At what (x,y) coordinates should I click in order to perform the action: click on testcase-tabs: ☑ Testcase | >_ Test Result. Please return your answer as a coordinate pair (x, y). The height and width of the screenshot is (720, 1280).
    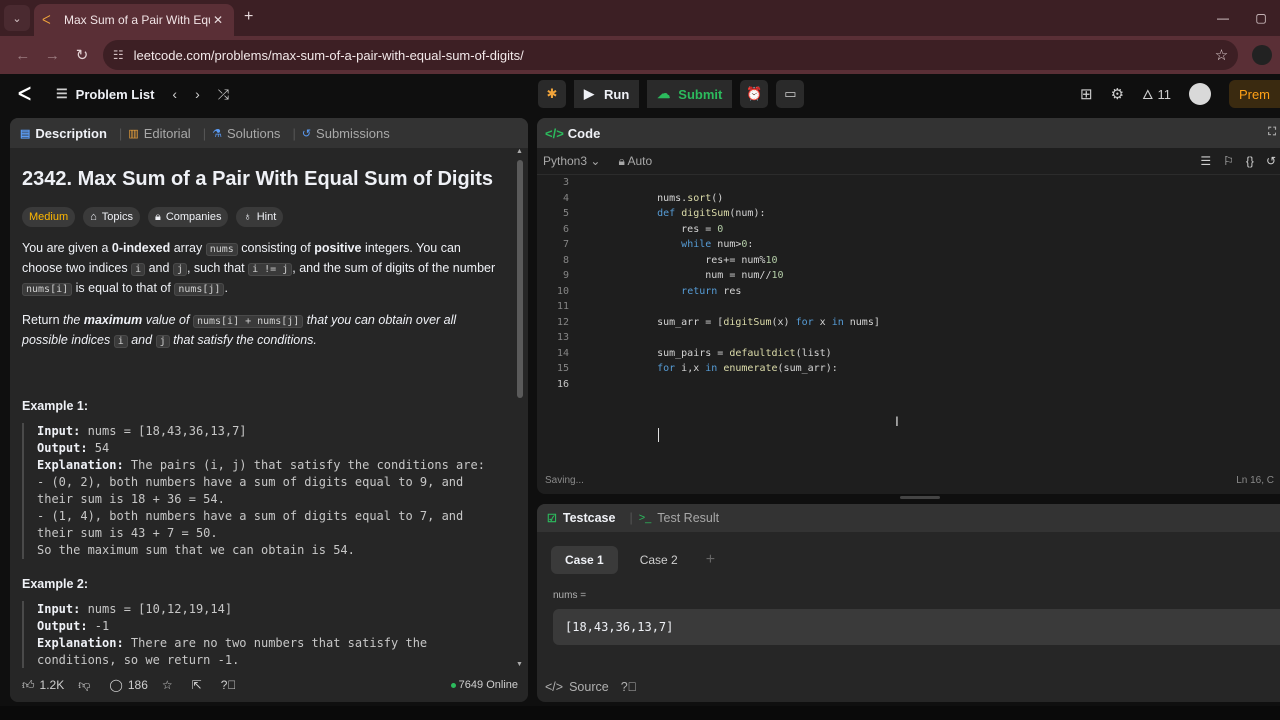
    Looking at the image, I should click on (908, 518).